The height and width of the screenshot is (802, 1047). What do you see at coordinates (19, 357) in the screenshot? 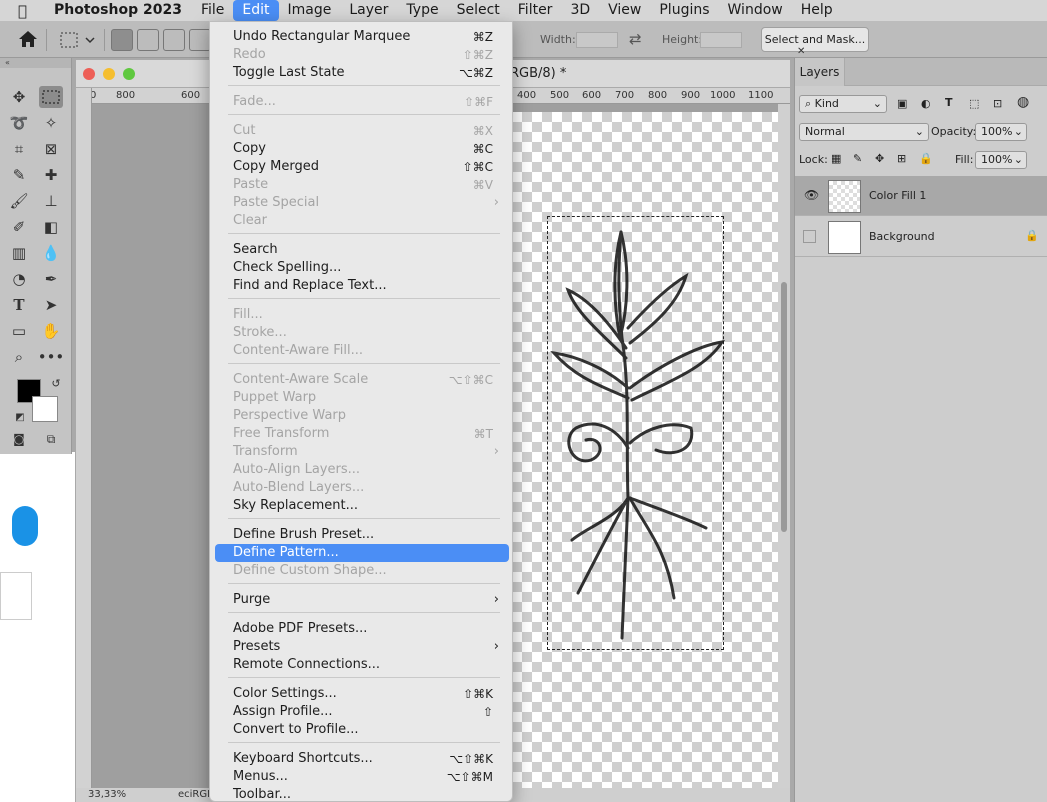
I see `zoom-tool-icon: ⌕` at bounding box center [19, 357].